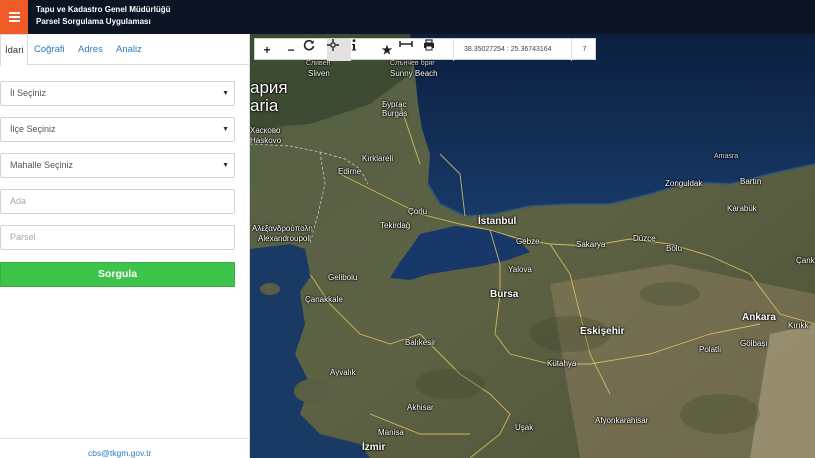 This screenshot has height=458, width=815. I want to click on refresh-icon, so click(315, 50).